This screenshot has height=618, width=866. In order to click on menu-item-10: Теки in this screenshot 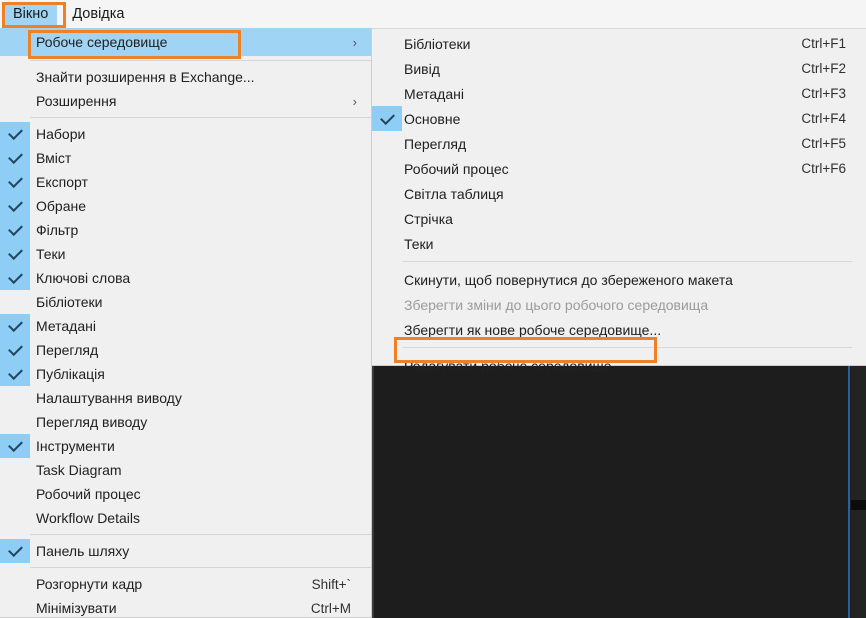, I will do `click(185, 254)`.